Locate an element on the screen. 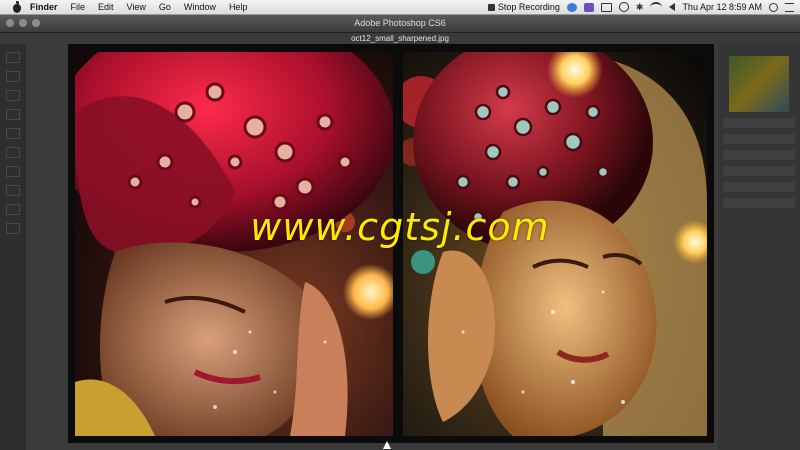 This screenshot has width=800, height=450. app-title-bar: Adobe Photoshop CS6 is located at coordinates (400, 24).